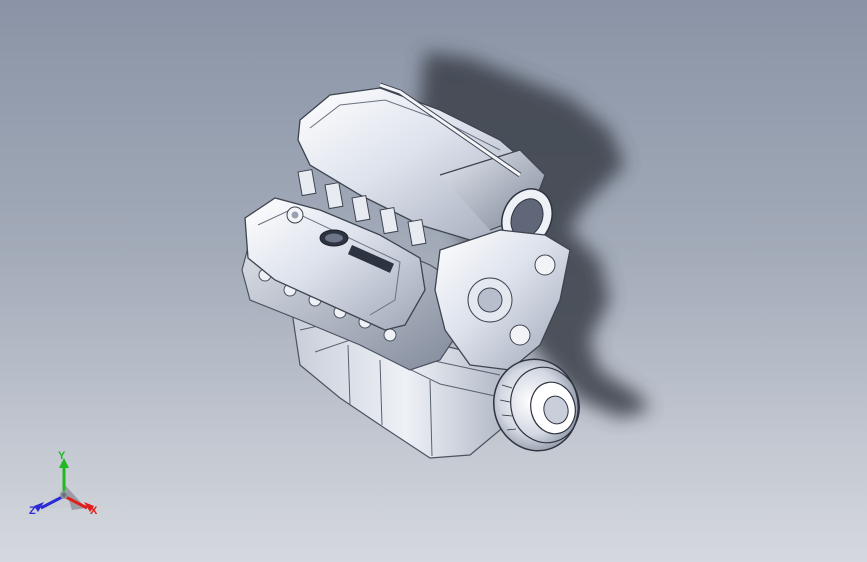 Image resolution: width=867 pixels, height=562 pixels. I want to click on axis-x-label: X, so click(94, 511).